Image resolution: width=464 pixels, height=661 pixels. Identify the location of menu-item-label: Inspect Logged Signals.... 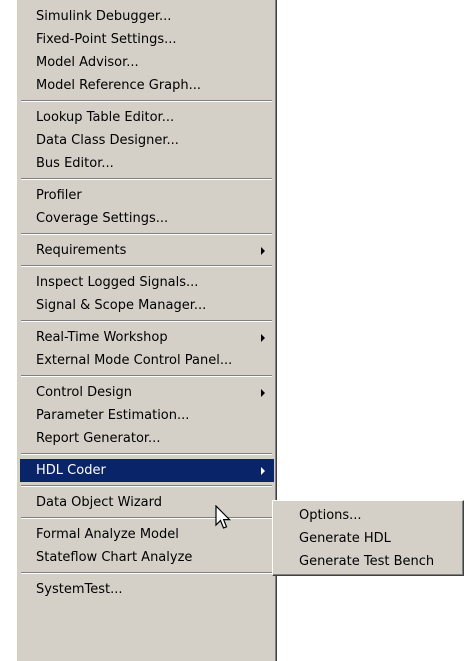
(117, 282).